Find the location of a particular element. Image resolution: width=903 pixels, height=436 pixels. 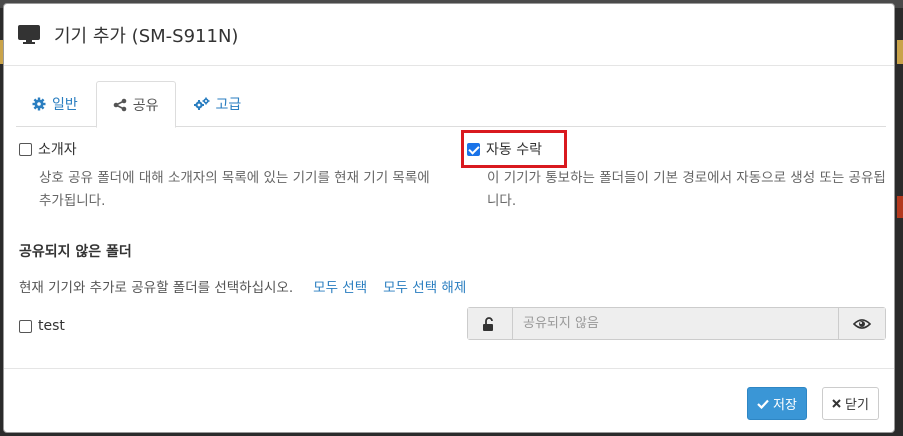

tab-advanced-label: 고급 is located at coordinates (228, 105).